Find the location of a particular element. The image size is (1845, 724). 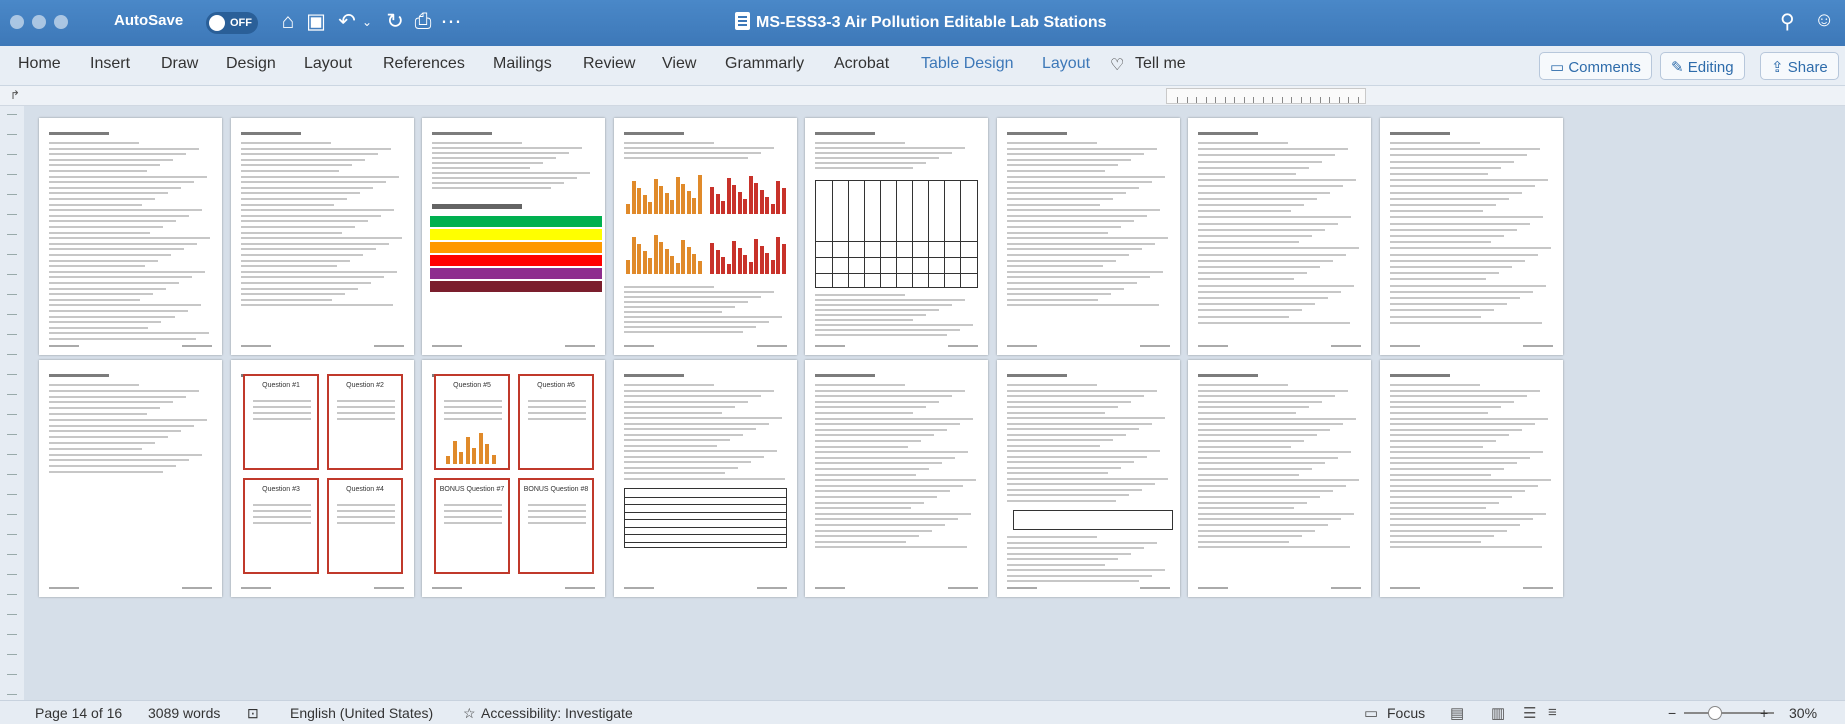

zoom-in-button: + is located at coordinates (1764, 713).